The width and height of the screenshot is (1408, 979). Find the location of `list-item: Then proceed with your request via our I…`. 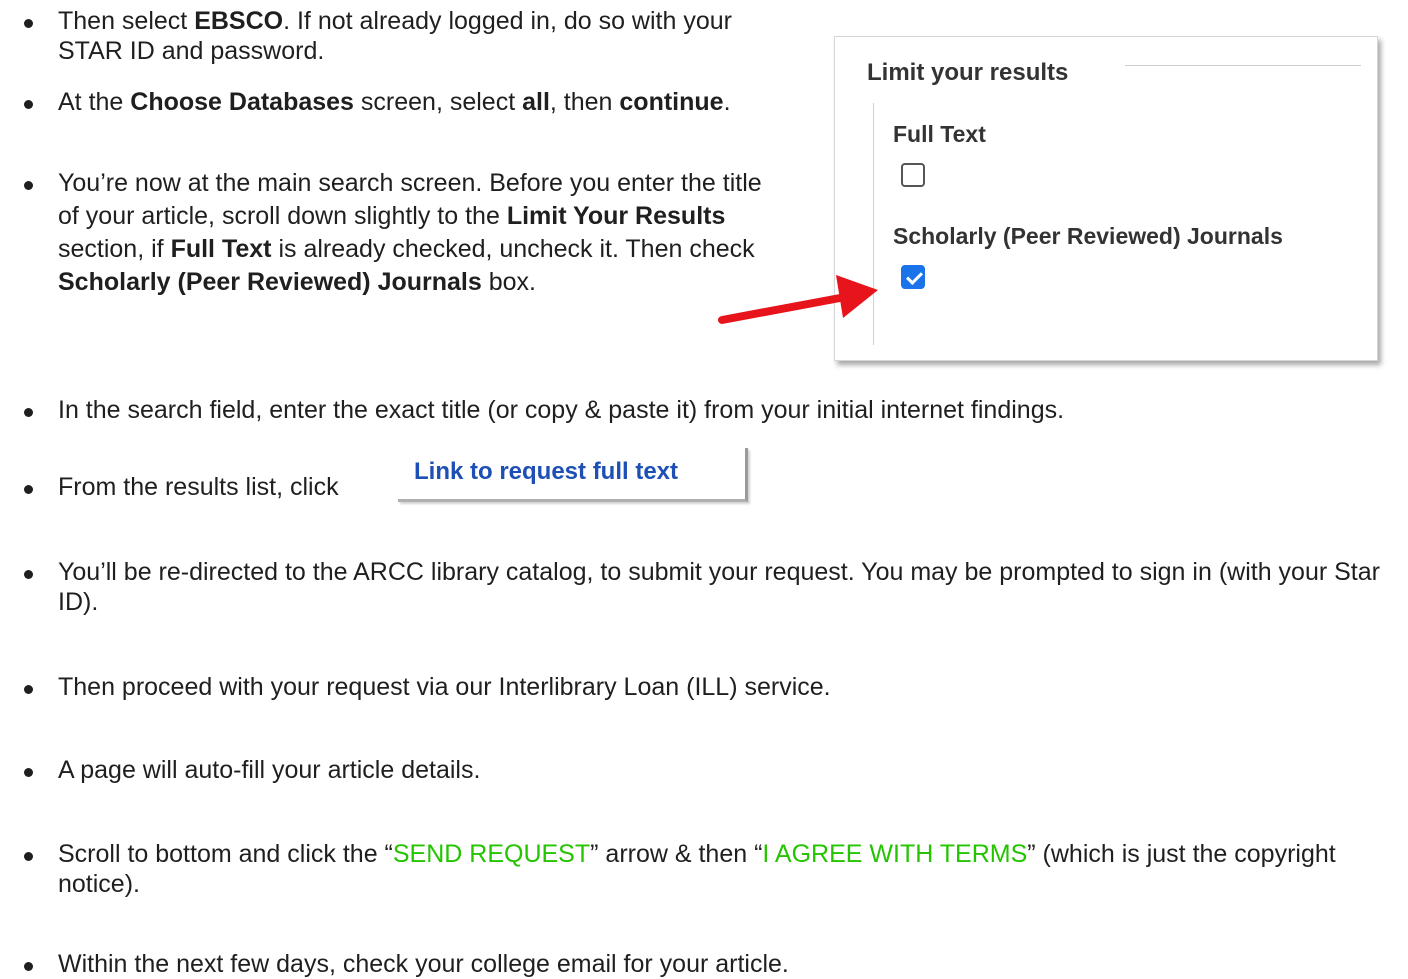

list-item: Then proceed with your request via our I… is located at coordinates (444, 687).